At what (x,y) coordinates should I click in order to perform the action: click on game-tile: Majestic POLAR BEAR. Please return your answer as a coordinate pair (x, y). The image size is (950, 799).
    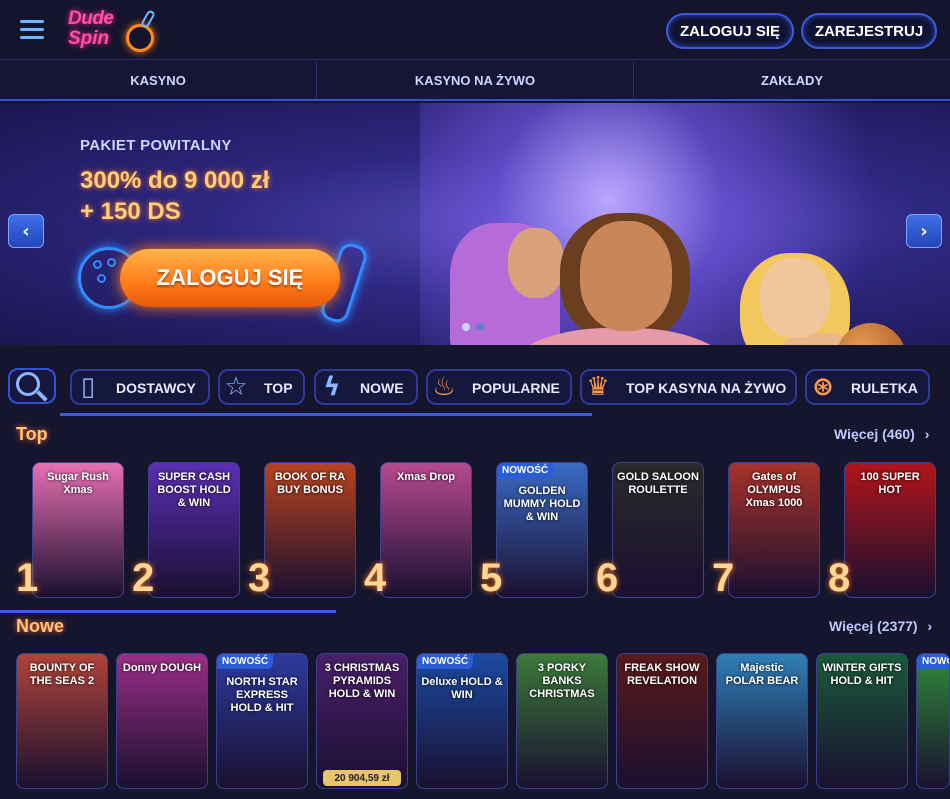
    Looking at the image, I should click on (762, 721).